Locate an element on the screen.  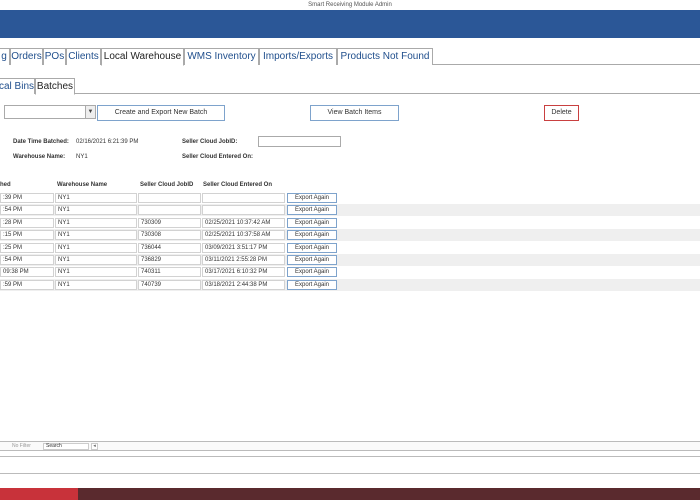
warehouse-name-value: NY1 is located at coordinates (82, 157).